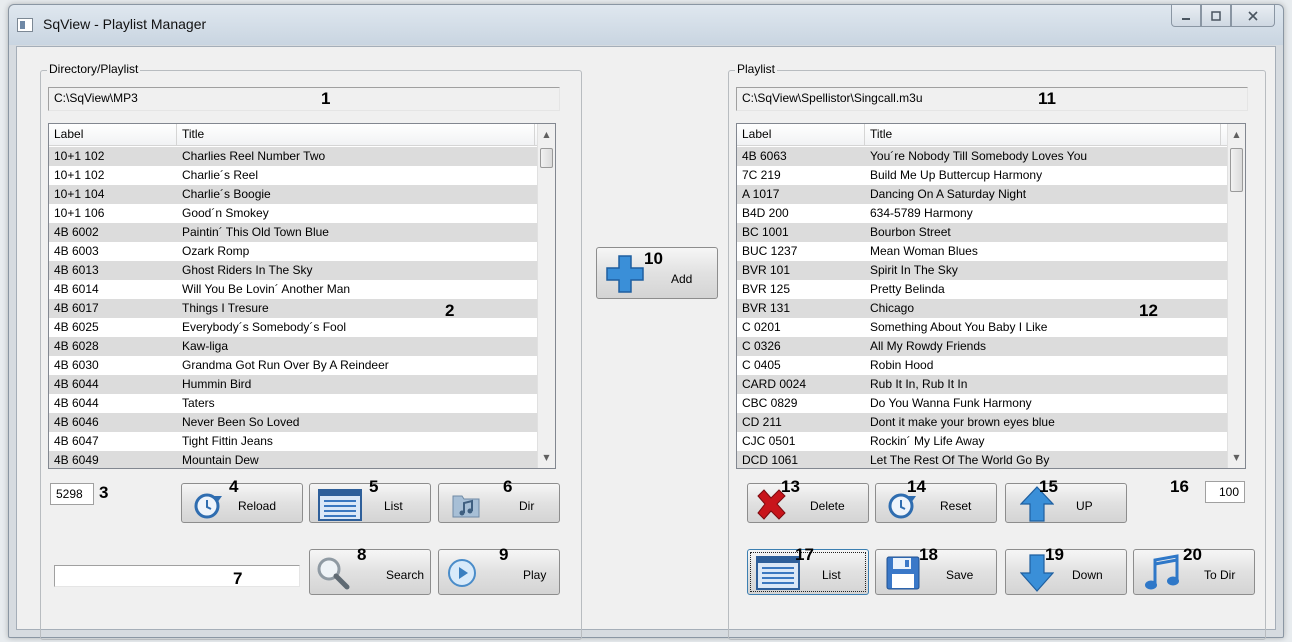 The image size is (1292, 642). Describe the element at coordinates (76, 441) in the screenshot. I see `item-label: 4B 6047` at that location.